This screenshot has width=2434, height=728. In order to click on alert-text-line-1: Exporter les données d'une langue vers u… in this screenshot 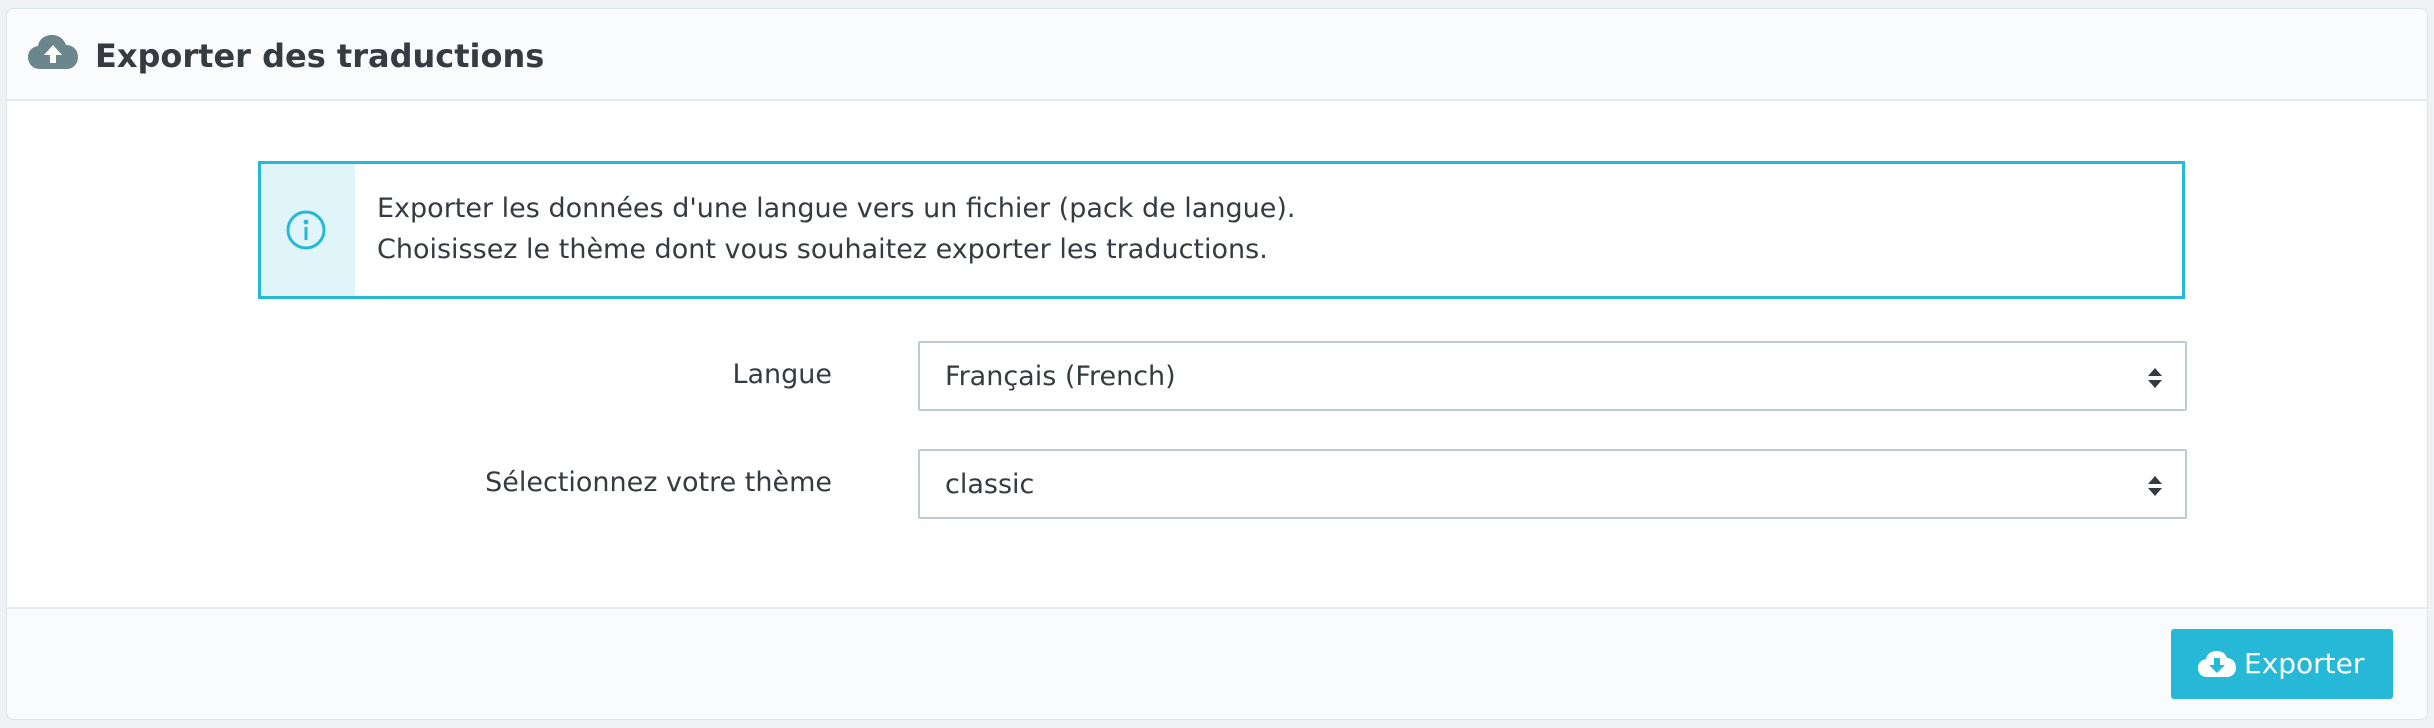, I will do `click(836, 208)`.